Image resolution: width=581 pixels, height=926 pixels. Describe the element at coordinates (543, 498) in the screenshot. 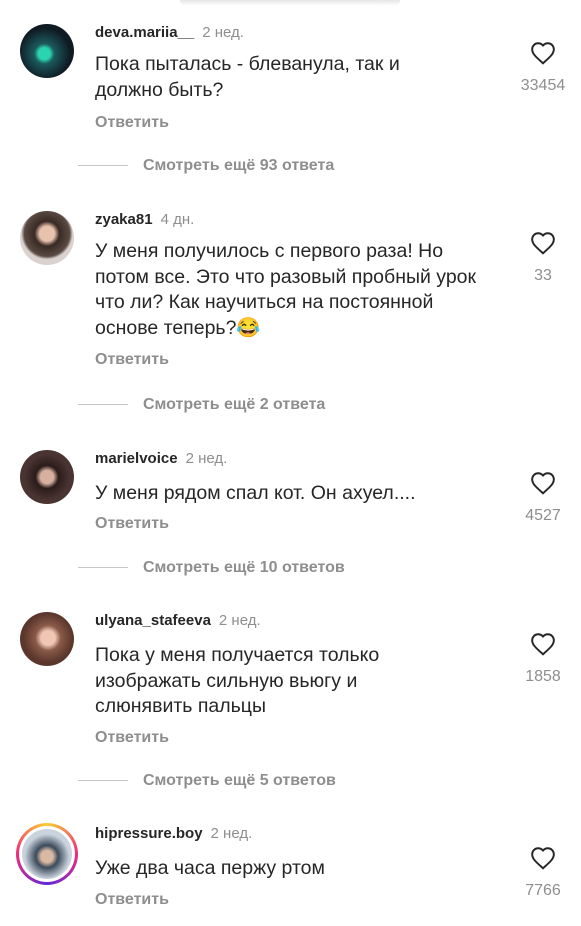

I see `like-button: 4527` at that location.